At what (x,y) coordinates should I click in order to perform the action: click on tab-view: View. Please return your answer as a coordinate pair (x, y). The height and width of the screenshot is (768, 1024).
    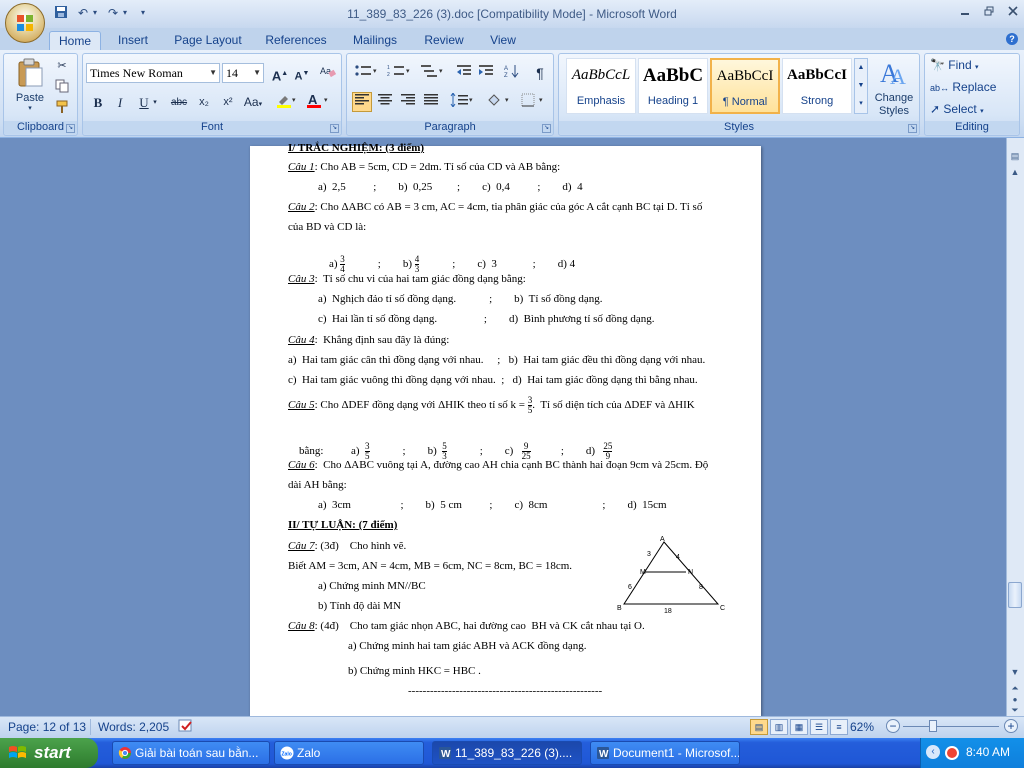
    Looking at the image, I should click on (503, 40).